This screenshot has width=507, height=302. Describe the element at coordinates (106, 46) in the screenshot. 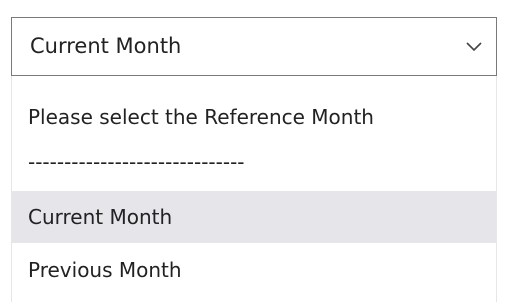

I see `select-value: Current Month` at that location.